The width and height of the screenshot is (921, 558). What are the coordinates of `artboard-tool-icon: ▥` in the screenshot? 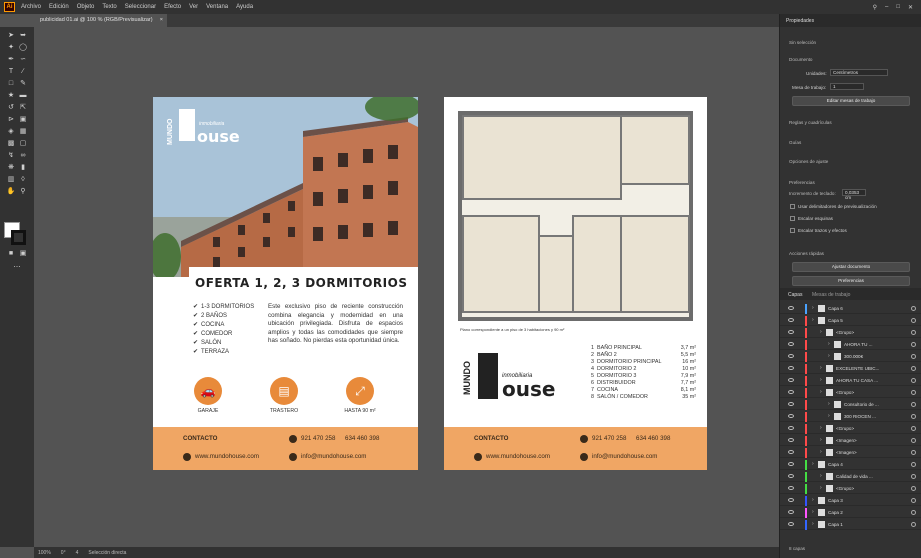 It's located at (11, 179).